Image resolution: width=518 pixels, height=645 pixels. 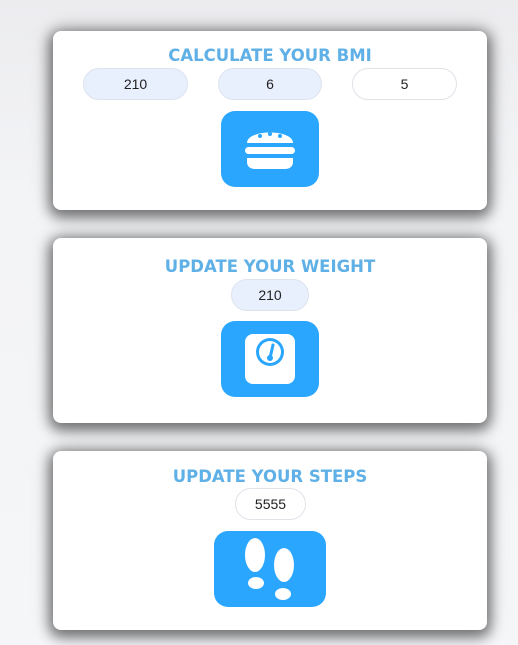 I want to click on steps-input, so click(x=270, y=504).